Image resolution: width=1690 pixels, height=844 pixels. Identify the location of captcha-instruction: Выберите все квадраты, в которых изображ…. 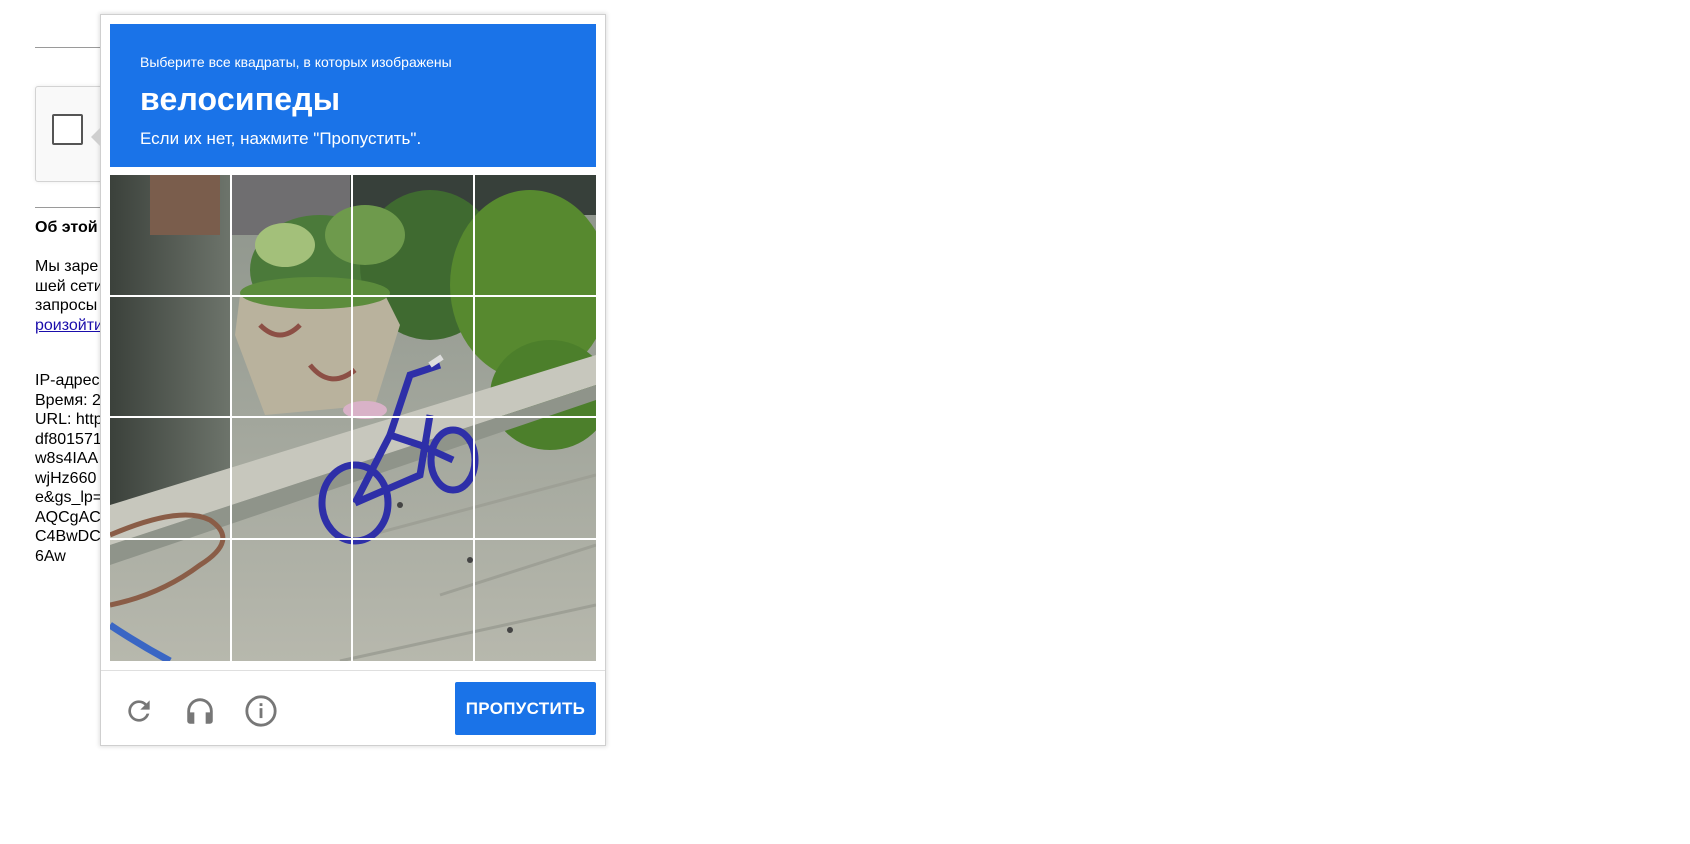
(296, 62).